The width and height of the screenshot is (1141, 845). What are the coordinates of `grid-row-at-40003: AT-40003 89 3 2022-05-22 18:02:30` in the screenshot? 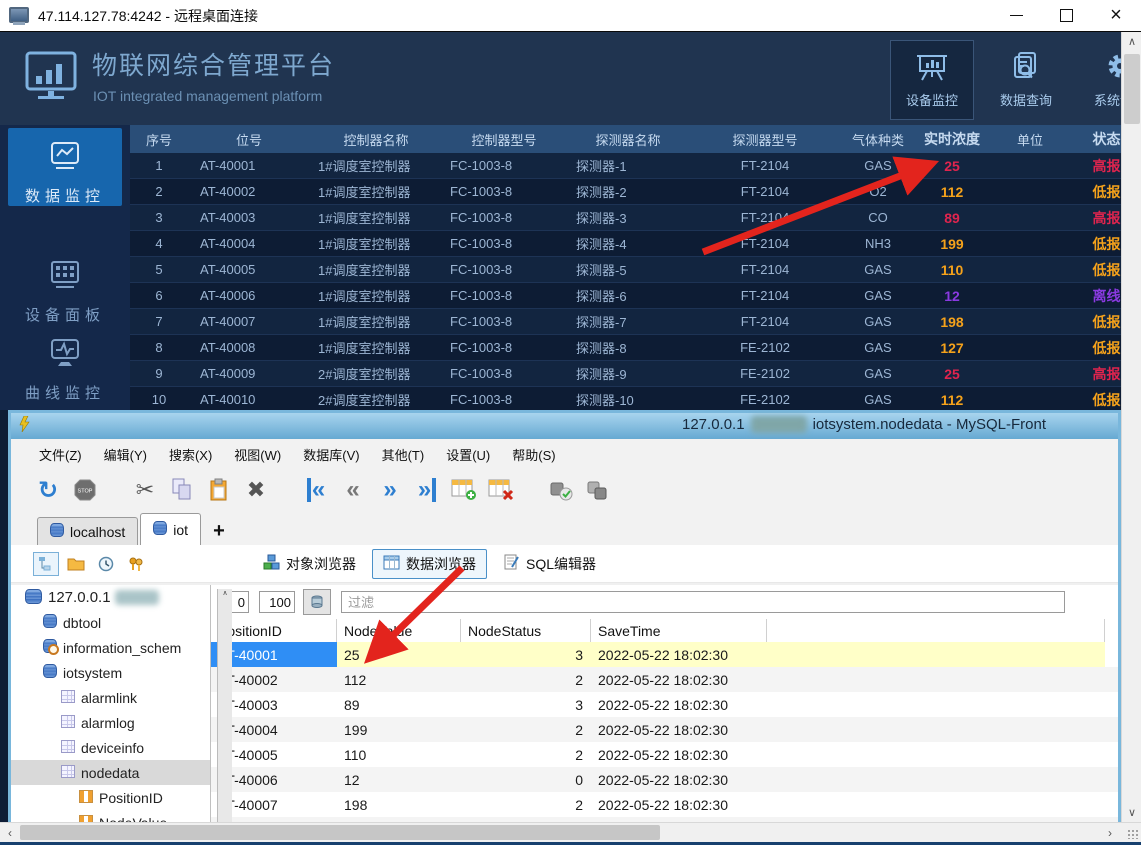 It's located at (664, 704).